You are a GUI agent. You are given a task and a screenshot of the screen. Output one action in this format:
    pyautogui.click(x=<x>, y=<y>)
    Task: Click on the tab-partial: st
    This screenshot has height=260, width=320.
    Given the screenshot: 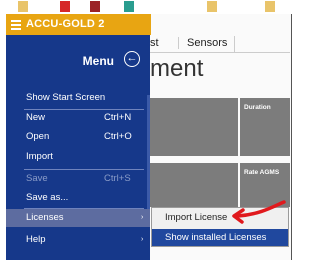 What is the action you would take?
    pyautogui.click(x=154, y=43)
    